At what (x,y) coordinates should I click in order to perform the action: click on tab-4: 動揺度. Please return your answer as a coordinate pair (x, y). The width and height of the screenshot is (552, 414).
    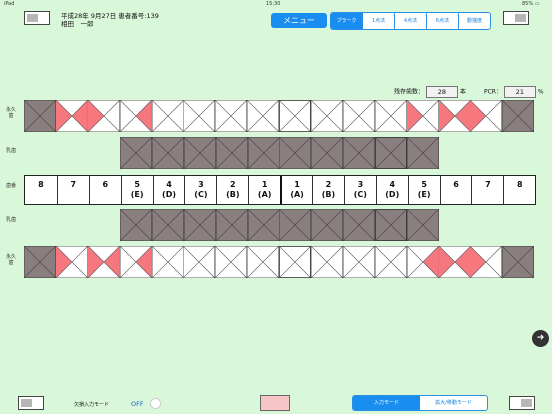
    Looking at the image, I should click on (474, 21).